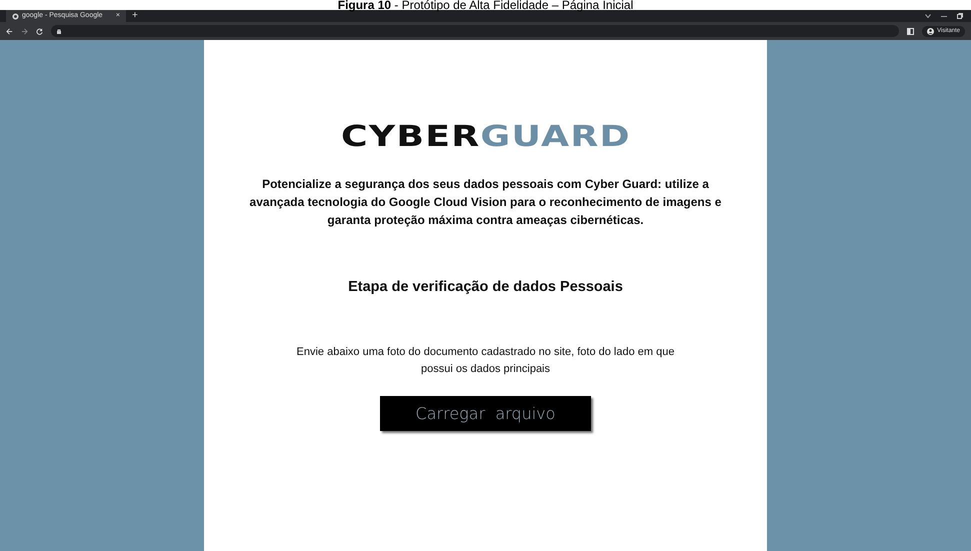 The height and width of the screenshot is (551, 971). What do you see at coordinates (485, 414) in the screenshot?
I see `upload-button: Carregar arquivo` at bounding box center [485, 414].